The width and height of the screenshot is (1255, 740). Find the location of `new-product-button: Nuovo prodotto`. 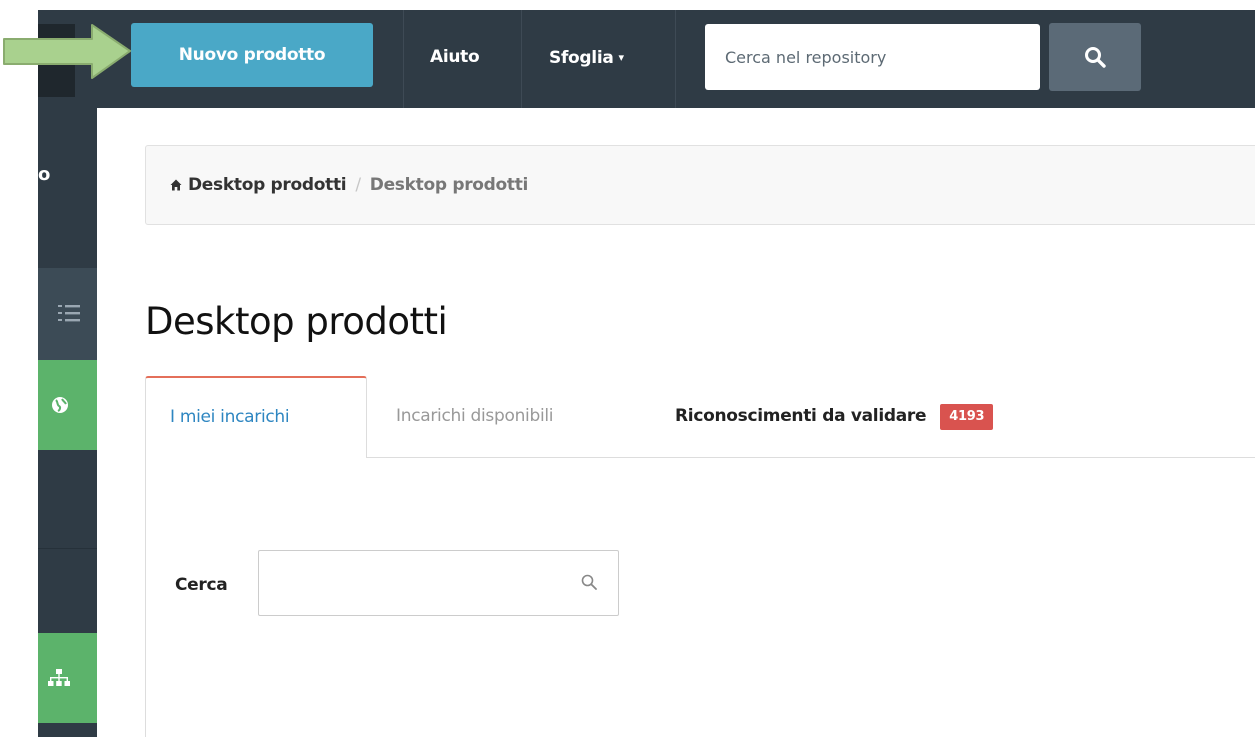

new-product-button: Nuovo prodotto is located at coordinates (252, 55).